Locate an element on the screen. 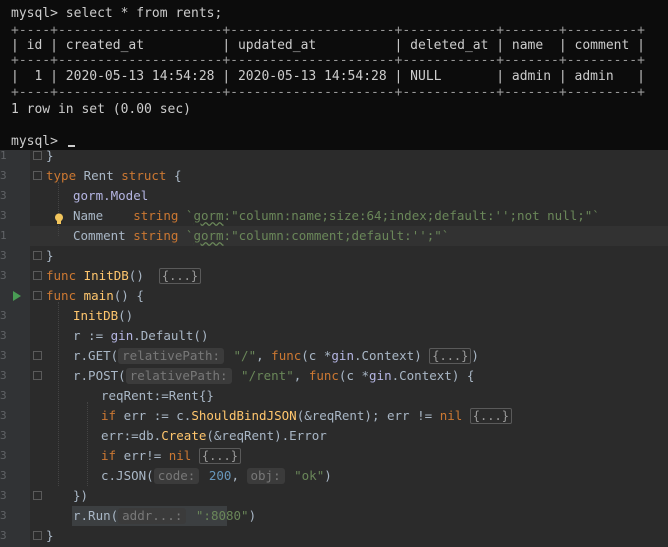  prompt-text: mysql> is located at coordinates (38, 141).